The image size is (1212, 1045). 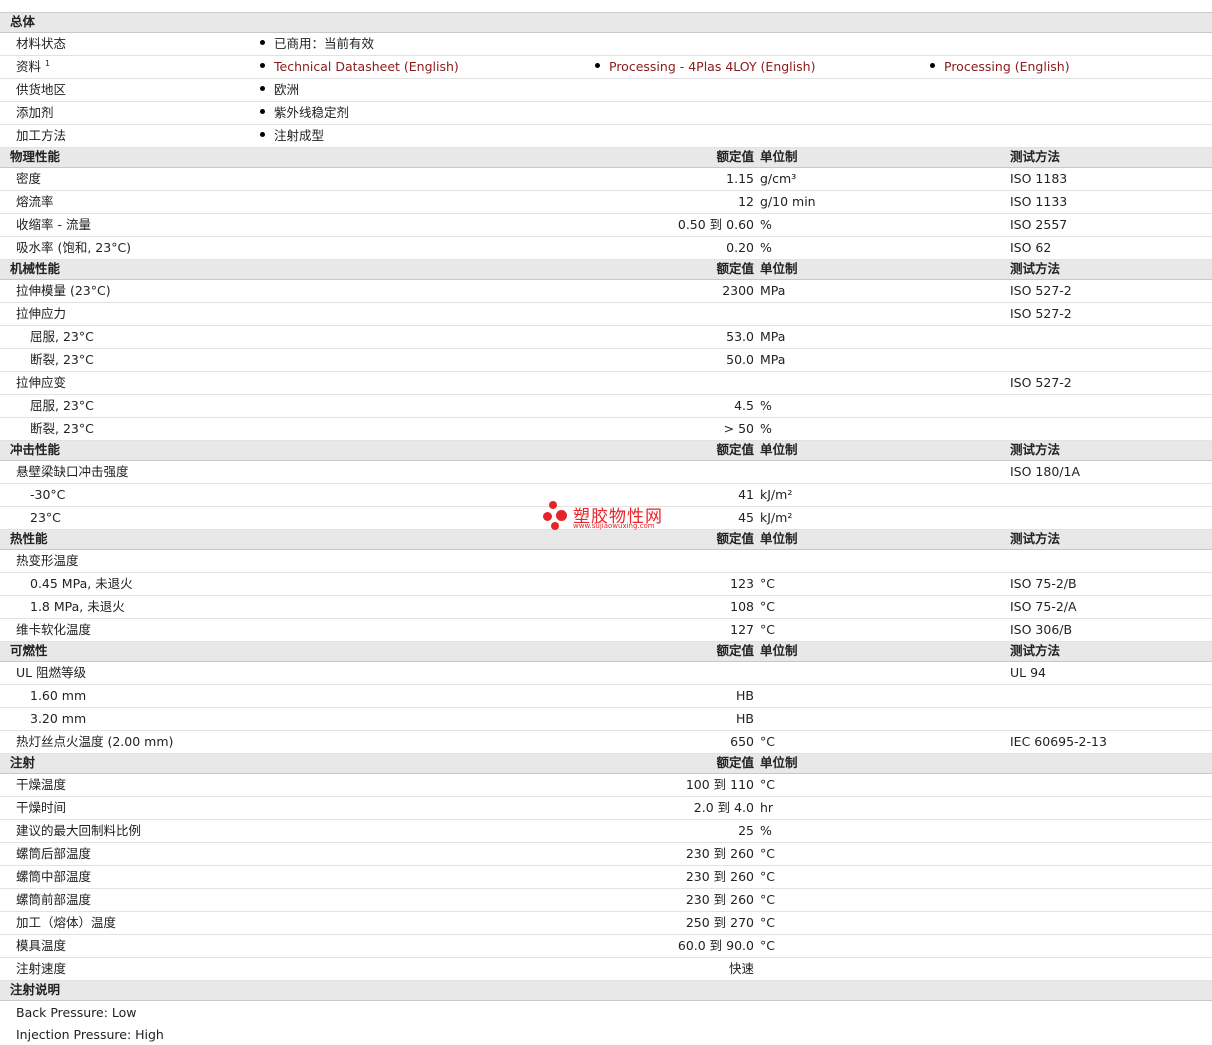 What do you see at coordinates (606, 877) in the screenshot?
I see `property-row: 螺筒中部温度 230 到 260 °C` at bounding box center [606, 877].